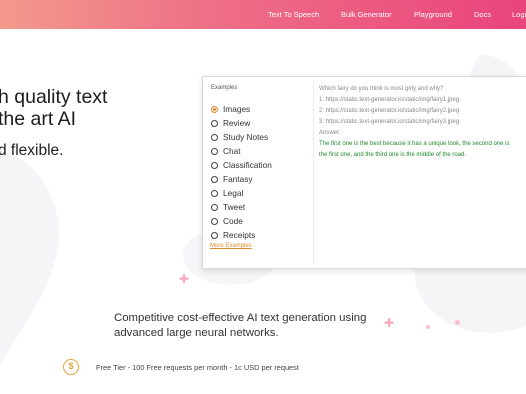 This screenshot has height=394, width=526. What do you see at coordinates (32, 150) in the screenshot?
I see `hero-subheading: d flexible.` at bounding box center [32, 150].